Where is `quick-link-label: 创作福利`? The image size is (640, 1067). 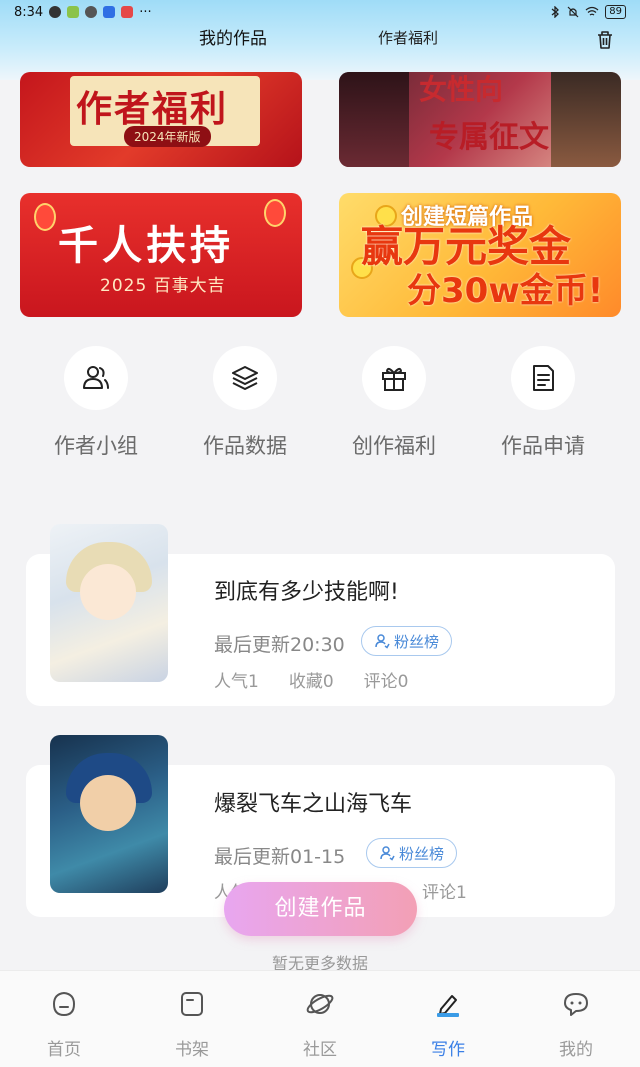 quick-link-label: 创作福利 is located at coordinates (394, 446).